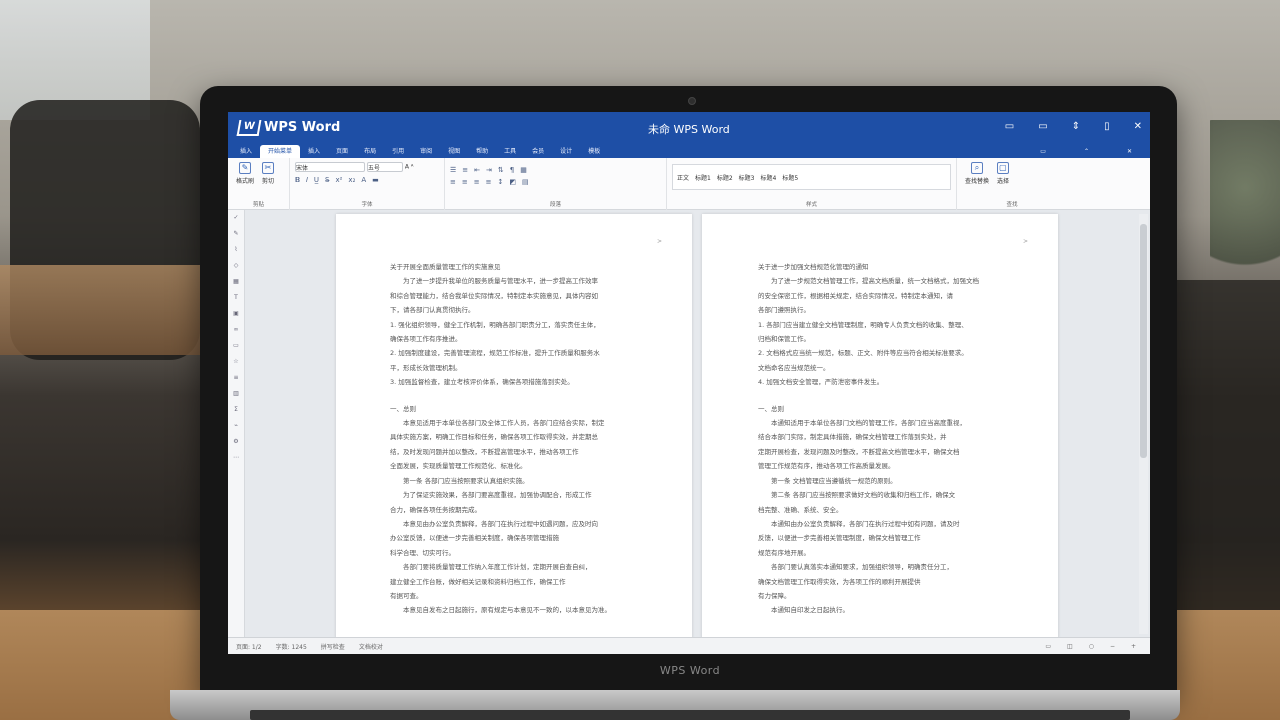 This screenshot has width=1280, height=720. What do you see at coordinates (1043, 151) in the screenshot?
I see `comment-icon: ▭` at bounding box center [1043, 151].